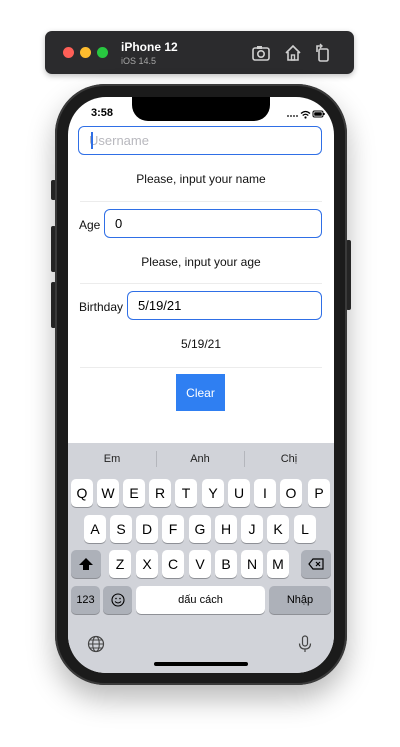 Image resolution: width=400 pixels, height=747 pixels. Describe the element at coordinates (213, 493) in the screenshot. I see `key: Y` at that location.